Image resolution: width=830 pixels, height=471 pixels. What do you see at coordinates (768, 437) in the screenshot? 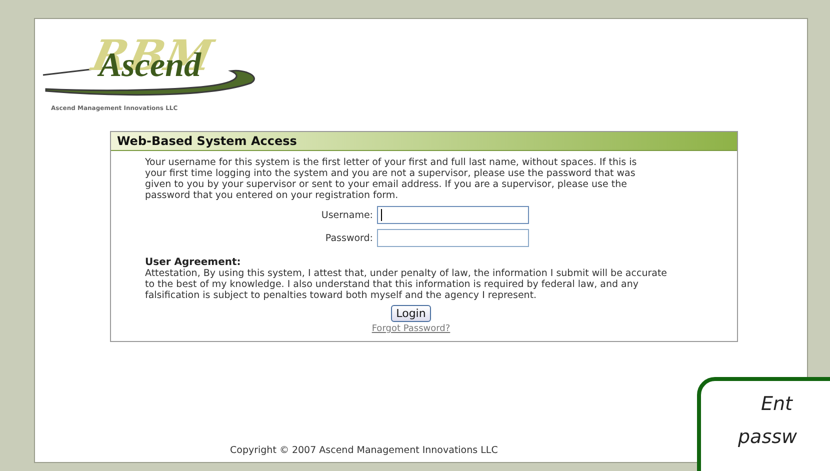
I see `callout-text: passw` at bounding box center [768, 437].